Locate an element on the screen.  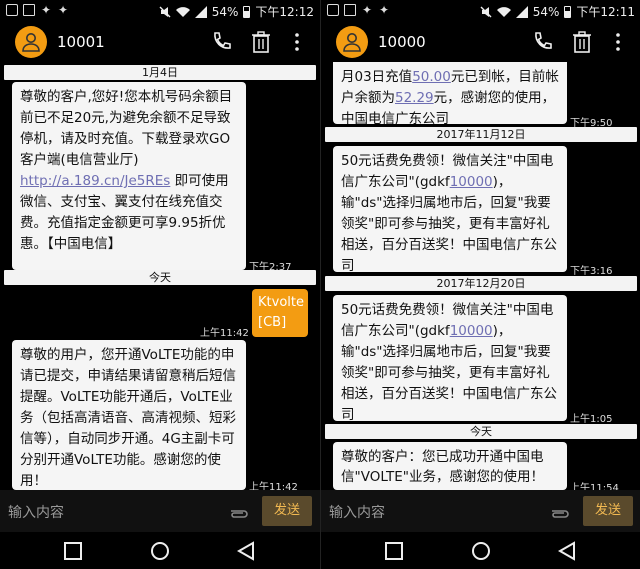
clock: 下午12:11 is located at coordinates (605, 12).